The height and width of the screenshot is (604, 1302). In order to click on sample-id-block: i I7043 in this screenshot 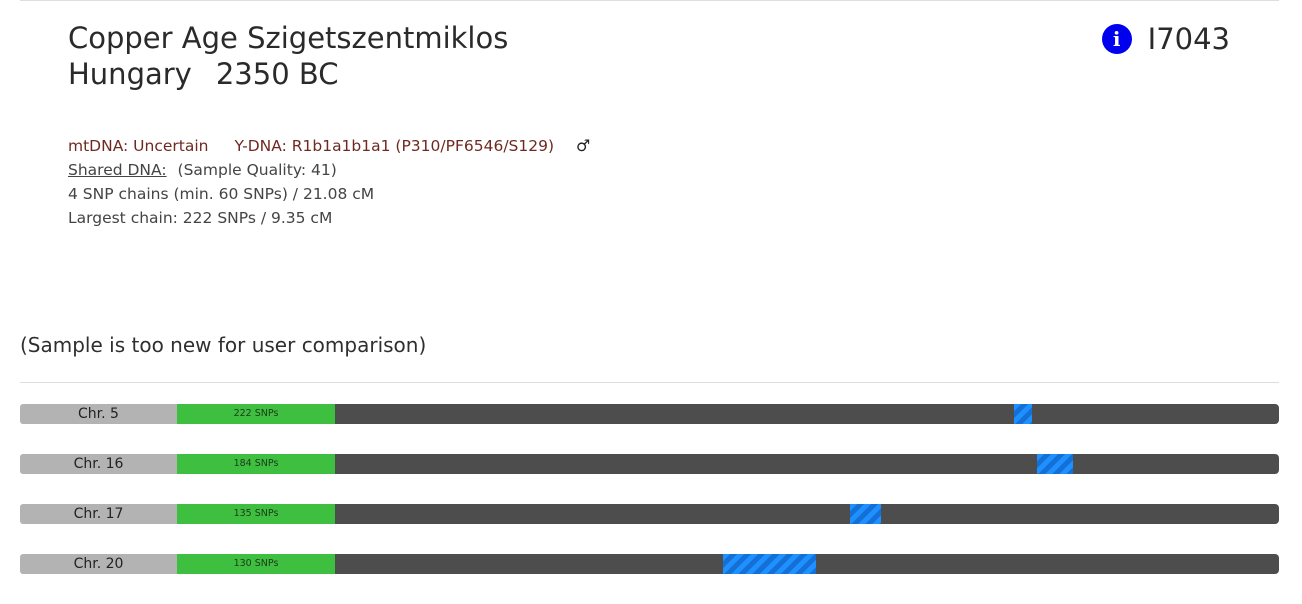, I will do `click(1165, 39)`.